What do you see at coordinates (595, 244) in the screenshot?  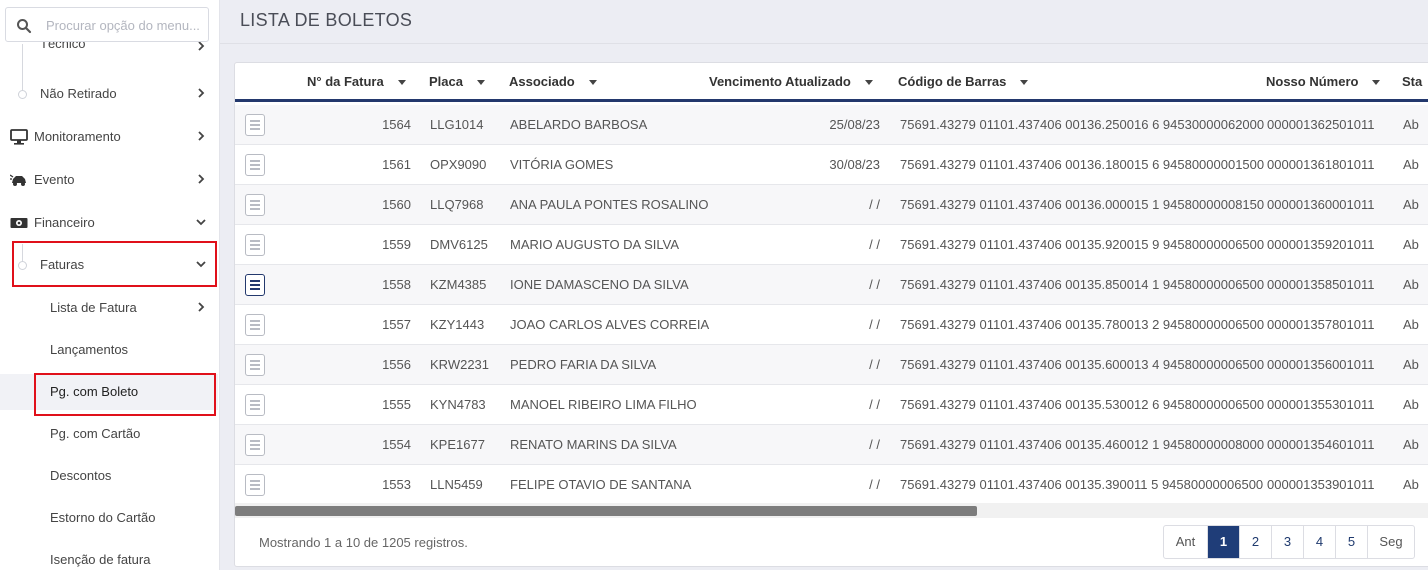 I see `cell-associado: MARIO AUGUSTO DA SILVA` at bounding box center [595, 244].